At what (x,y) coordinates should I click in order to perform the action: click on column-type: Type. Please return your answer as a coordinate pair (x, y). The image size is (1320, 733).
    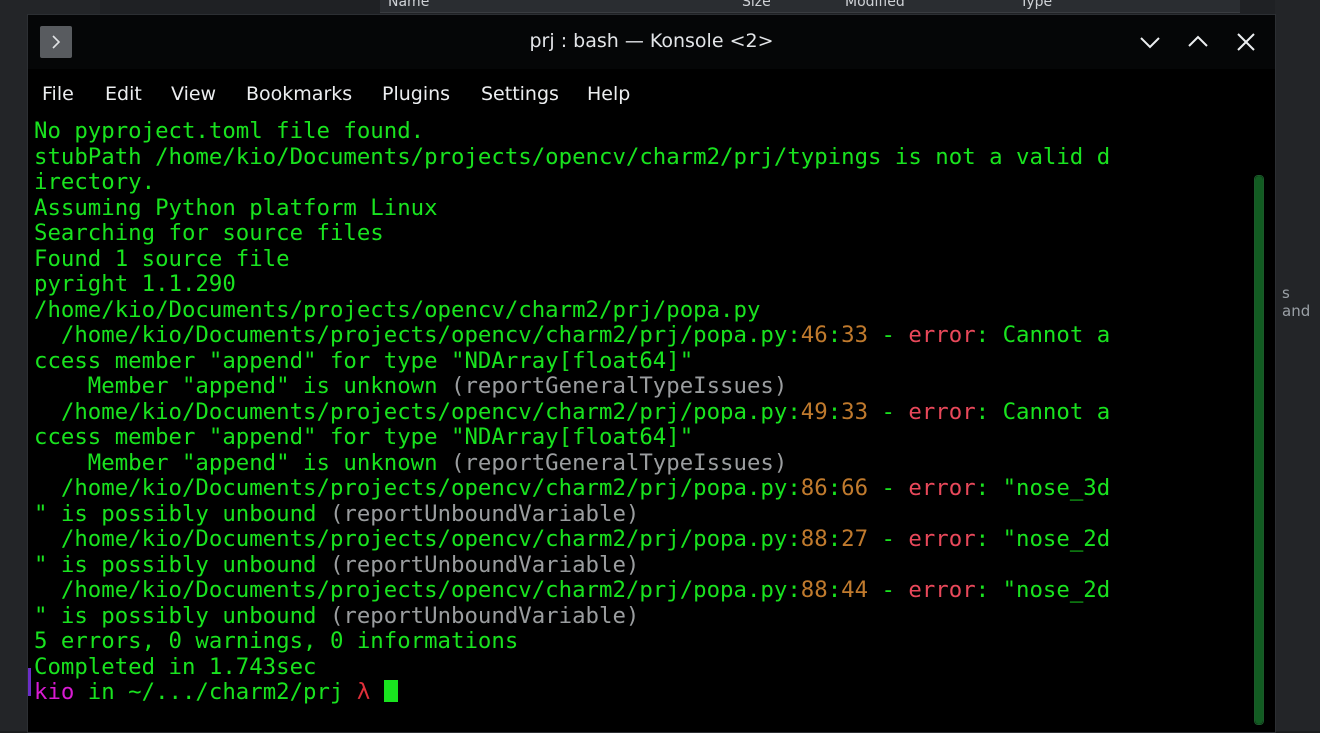
    Looking at the image, I should click on (1036, 5).